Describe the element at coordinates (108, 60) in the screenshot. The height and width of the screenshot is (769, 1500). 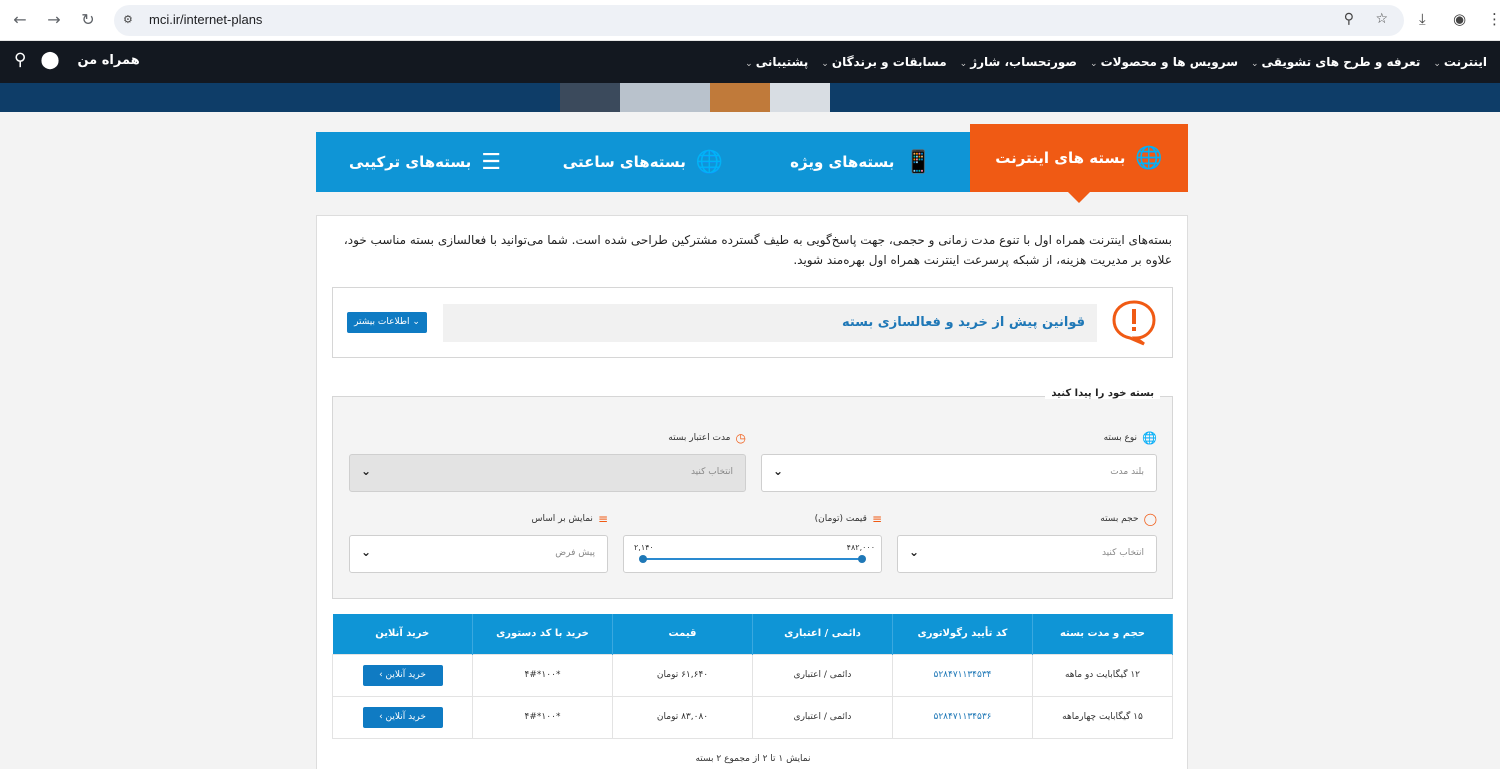
I see `hamrah-man-logo: همراه من` at that location.